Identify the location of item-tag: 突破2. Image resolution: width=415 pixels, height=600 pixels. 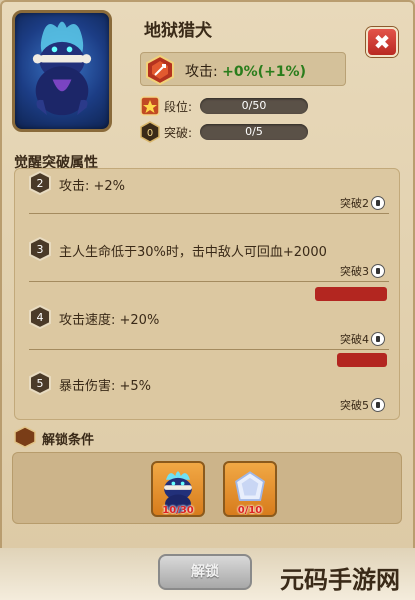
(362, 203).